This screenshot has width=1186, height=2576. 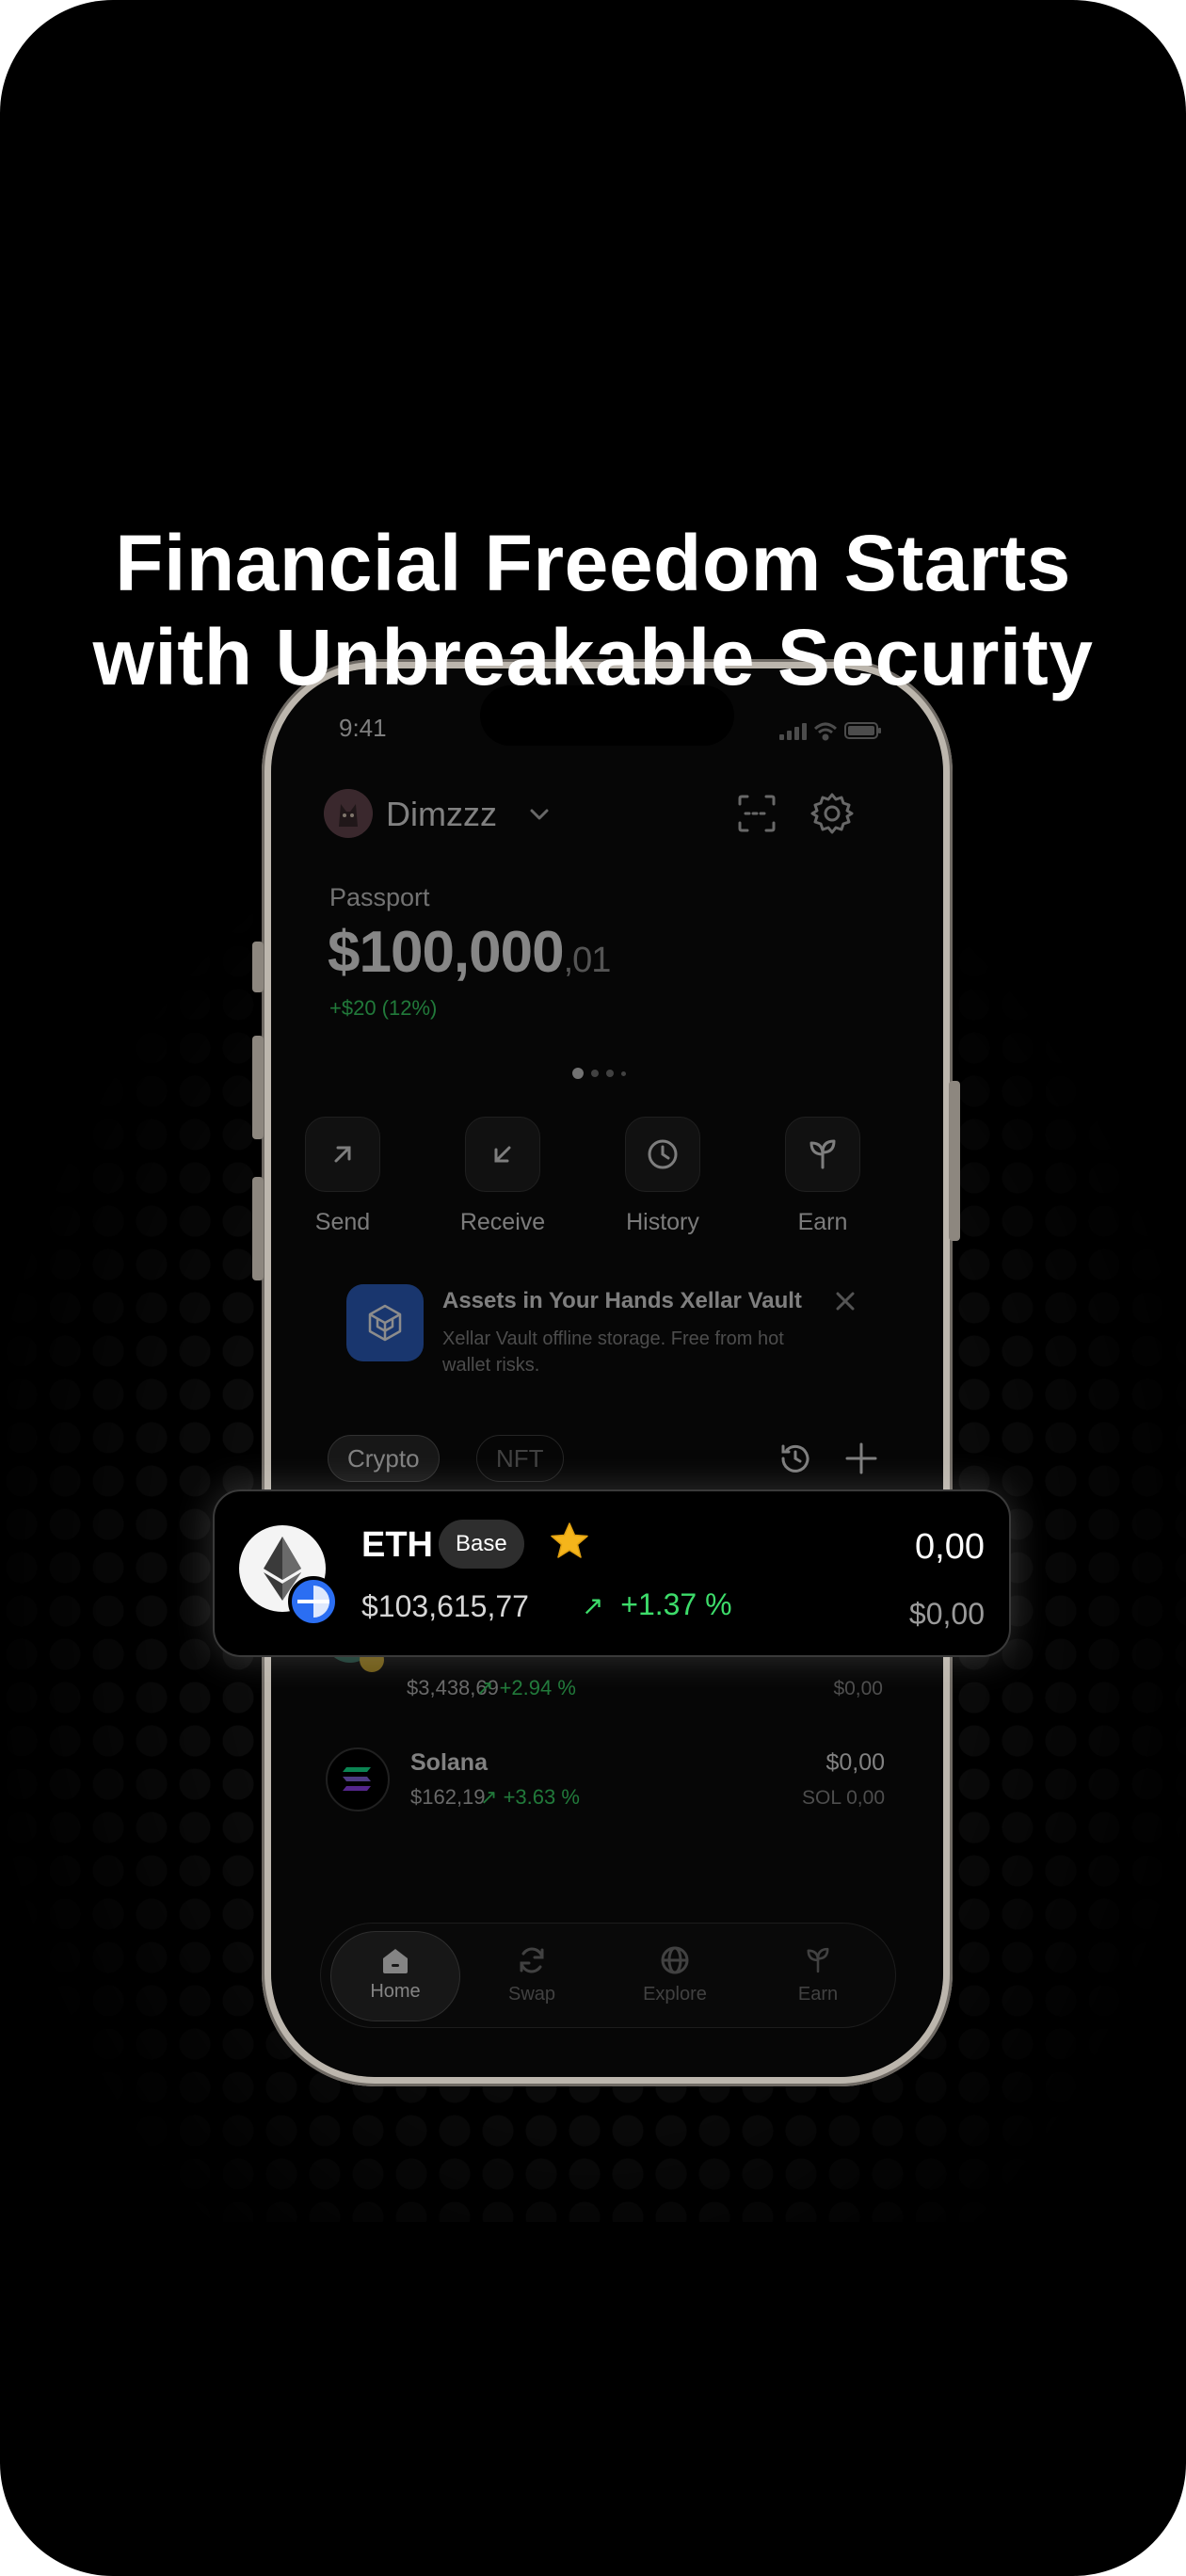 I want to click on scan-icon, so click(x=756, y=813).